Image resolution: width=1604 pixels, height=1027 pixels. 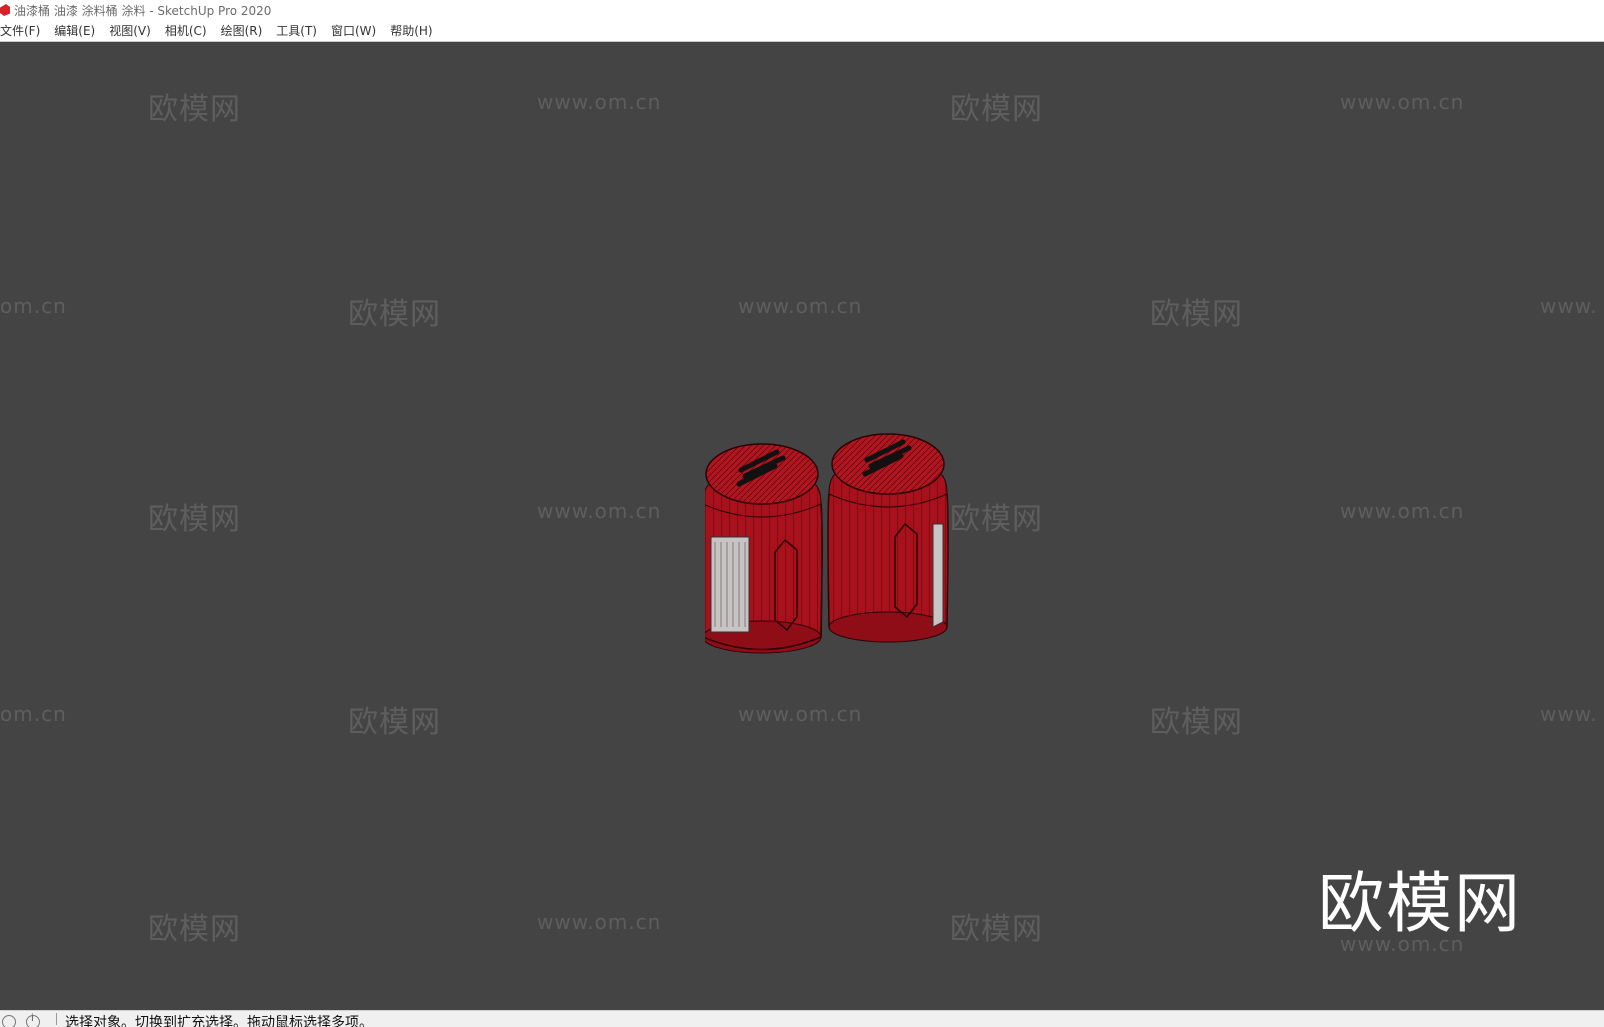 I want to click on status-bar: 选择对象。切换到扩充选择。拖动鼠标选择多项。, so click(x=802, y=1018).